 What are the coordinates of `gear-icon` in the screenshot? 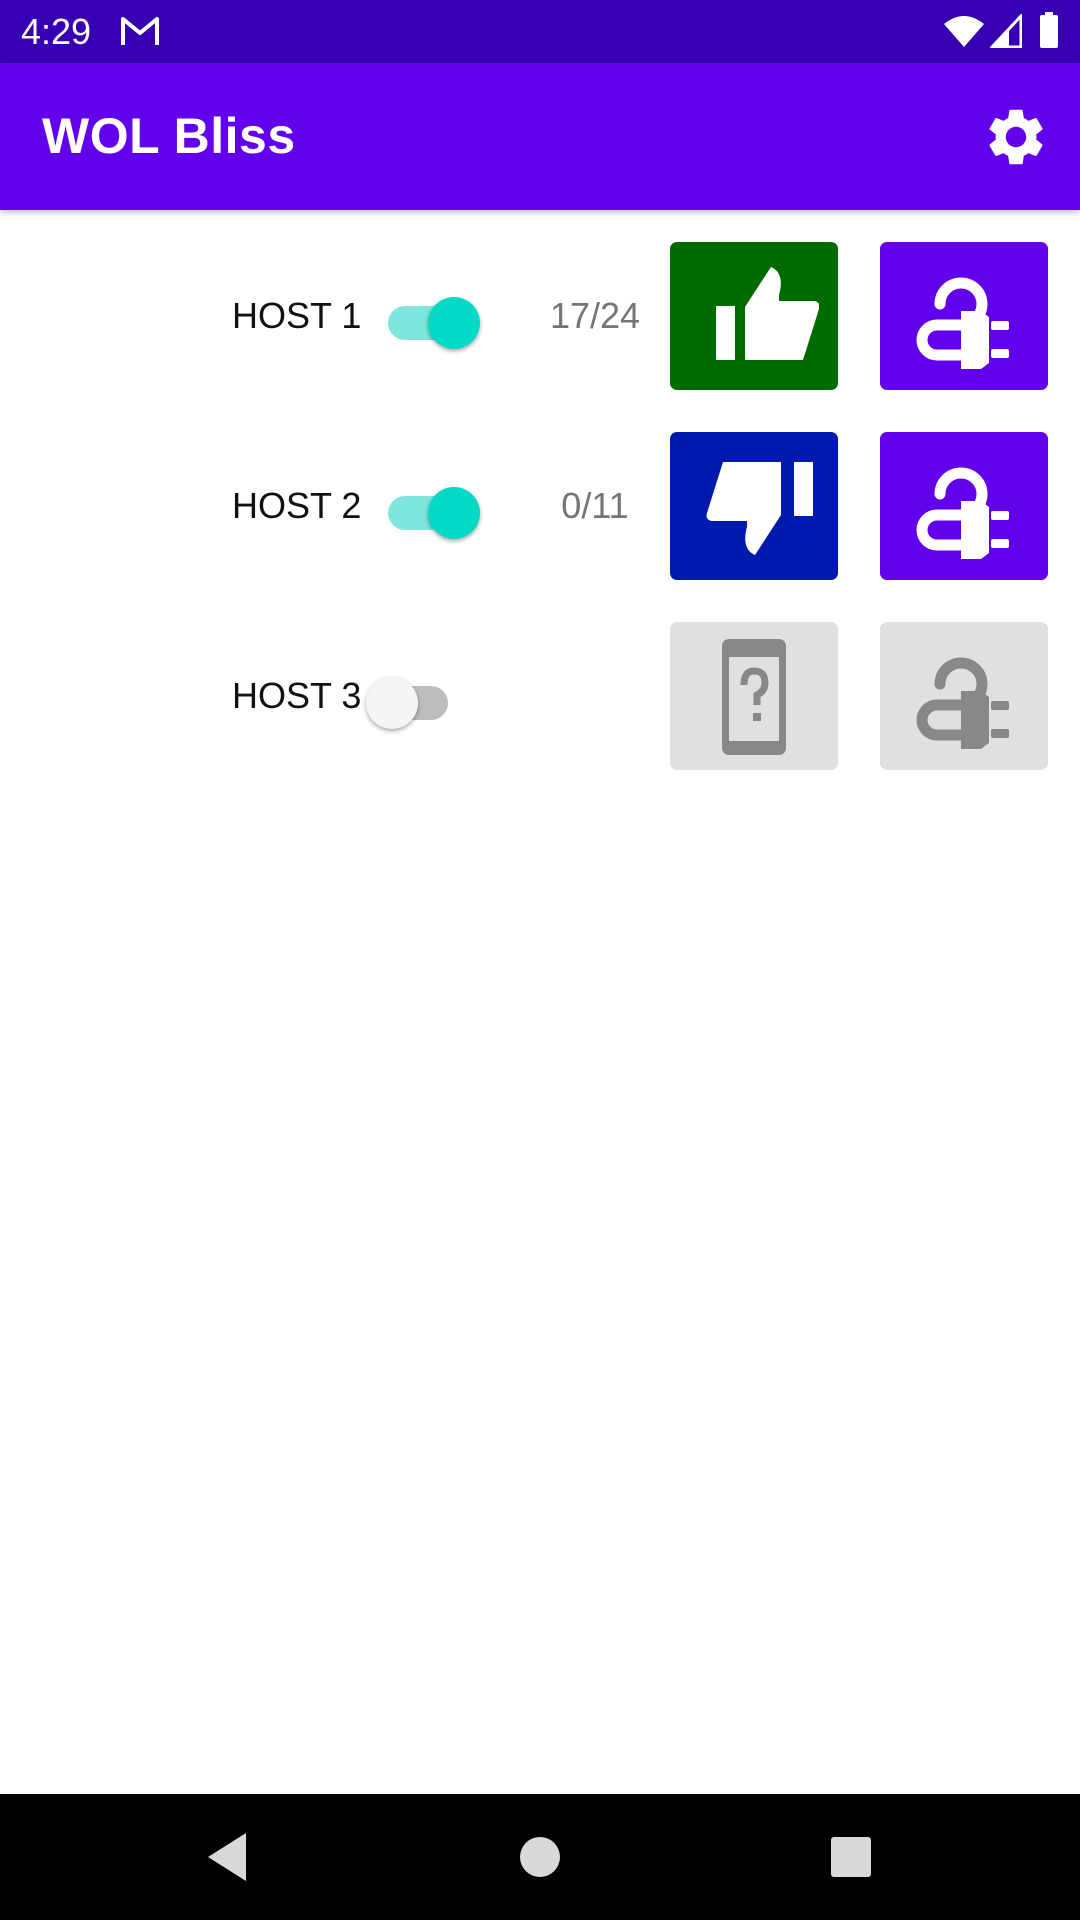 It's located at (1016, 137).